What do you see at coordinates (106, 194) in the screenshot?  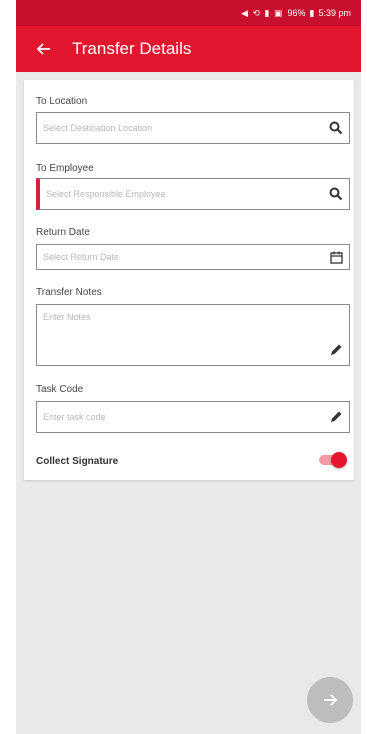 I see `to-employee-placeholder: Select Responsible Employee` at bounding box center [106, 194].